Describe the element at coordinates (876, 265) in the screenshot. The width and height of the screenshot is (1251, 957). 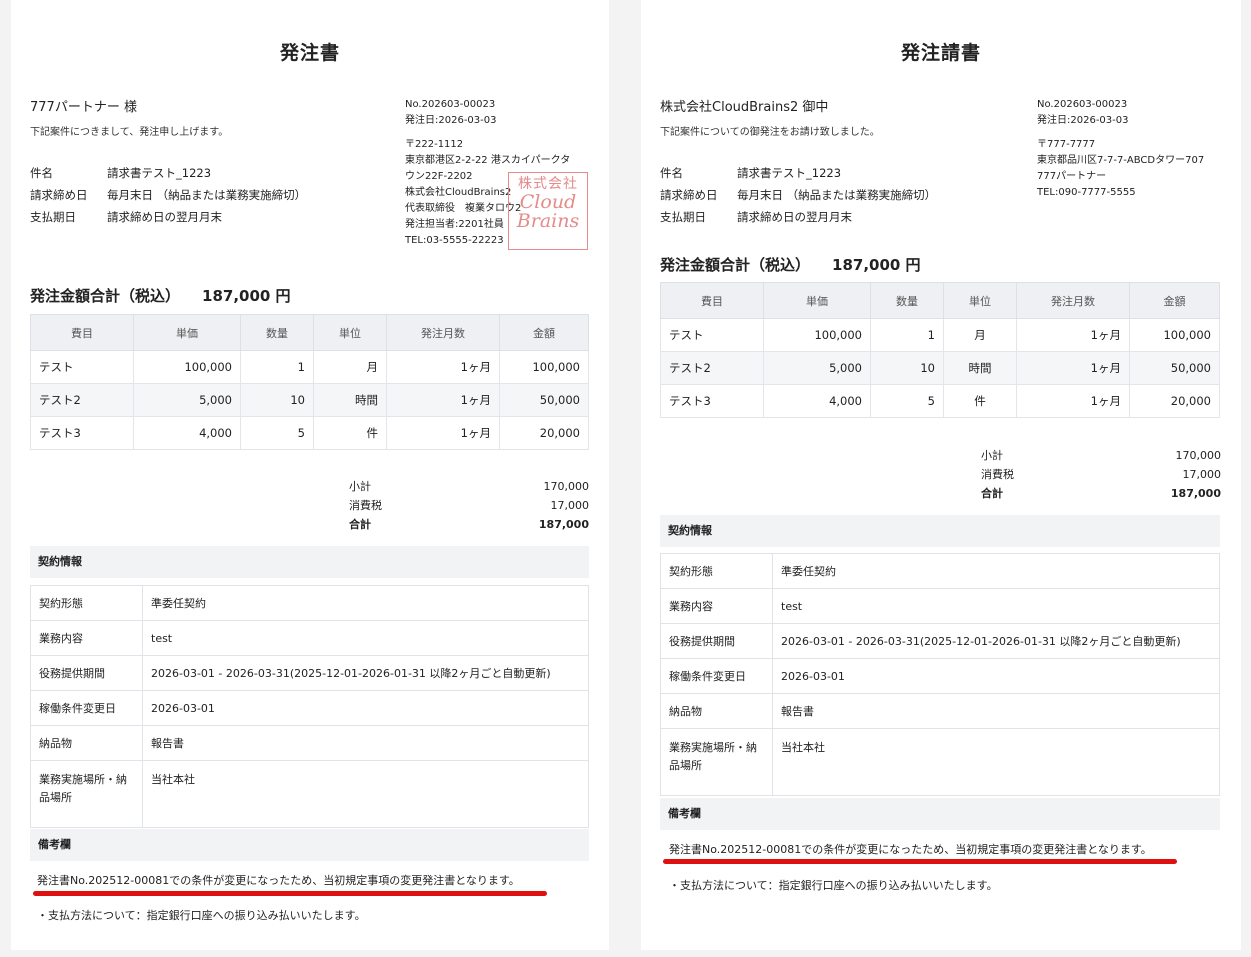
I see `total-amount: 187,000 円` at that location.